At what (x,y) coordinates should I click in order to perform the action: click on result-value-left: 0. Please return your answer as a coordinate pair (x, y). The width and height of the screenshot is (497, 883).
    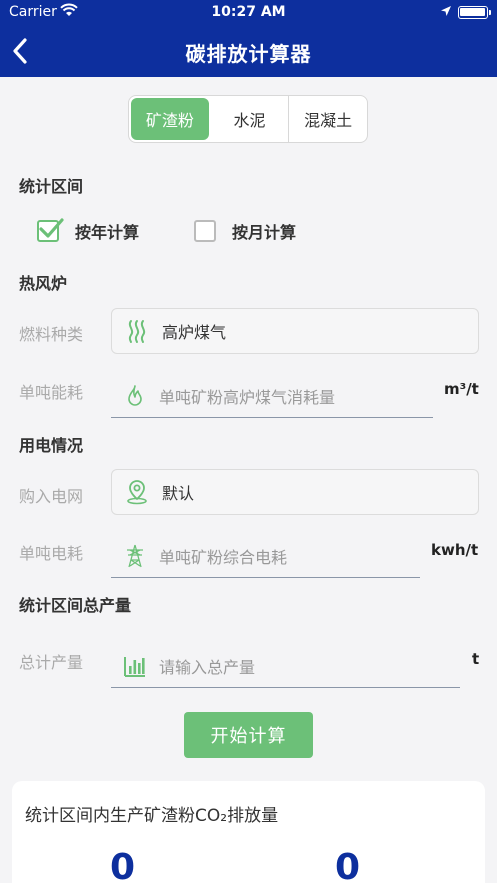
    Looking at the image, I should click on (123, 865).